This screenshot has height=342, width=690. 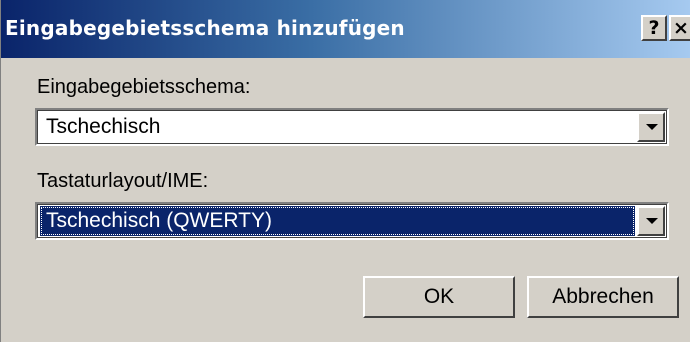 I want to click on keyboard-layout-value: Tschechisch (QWERTY), so click(x=337, y=221).